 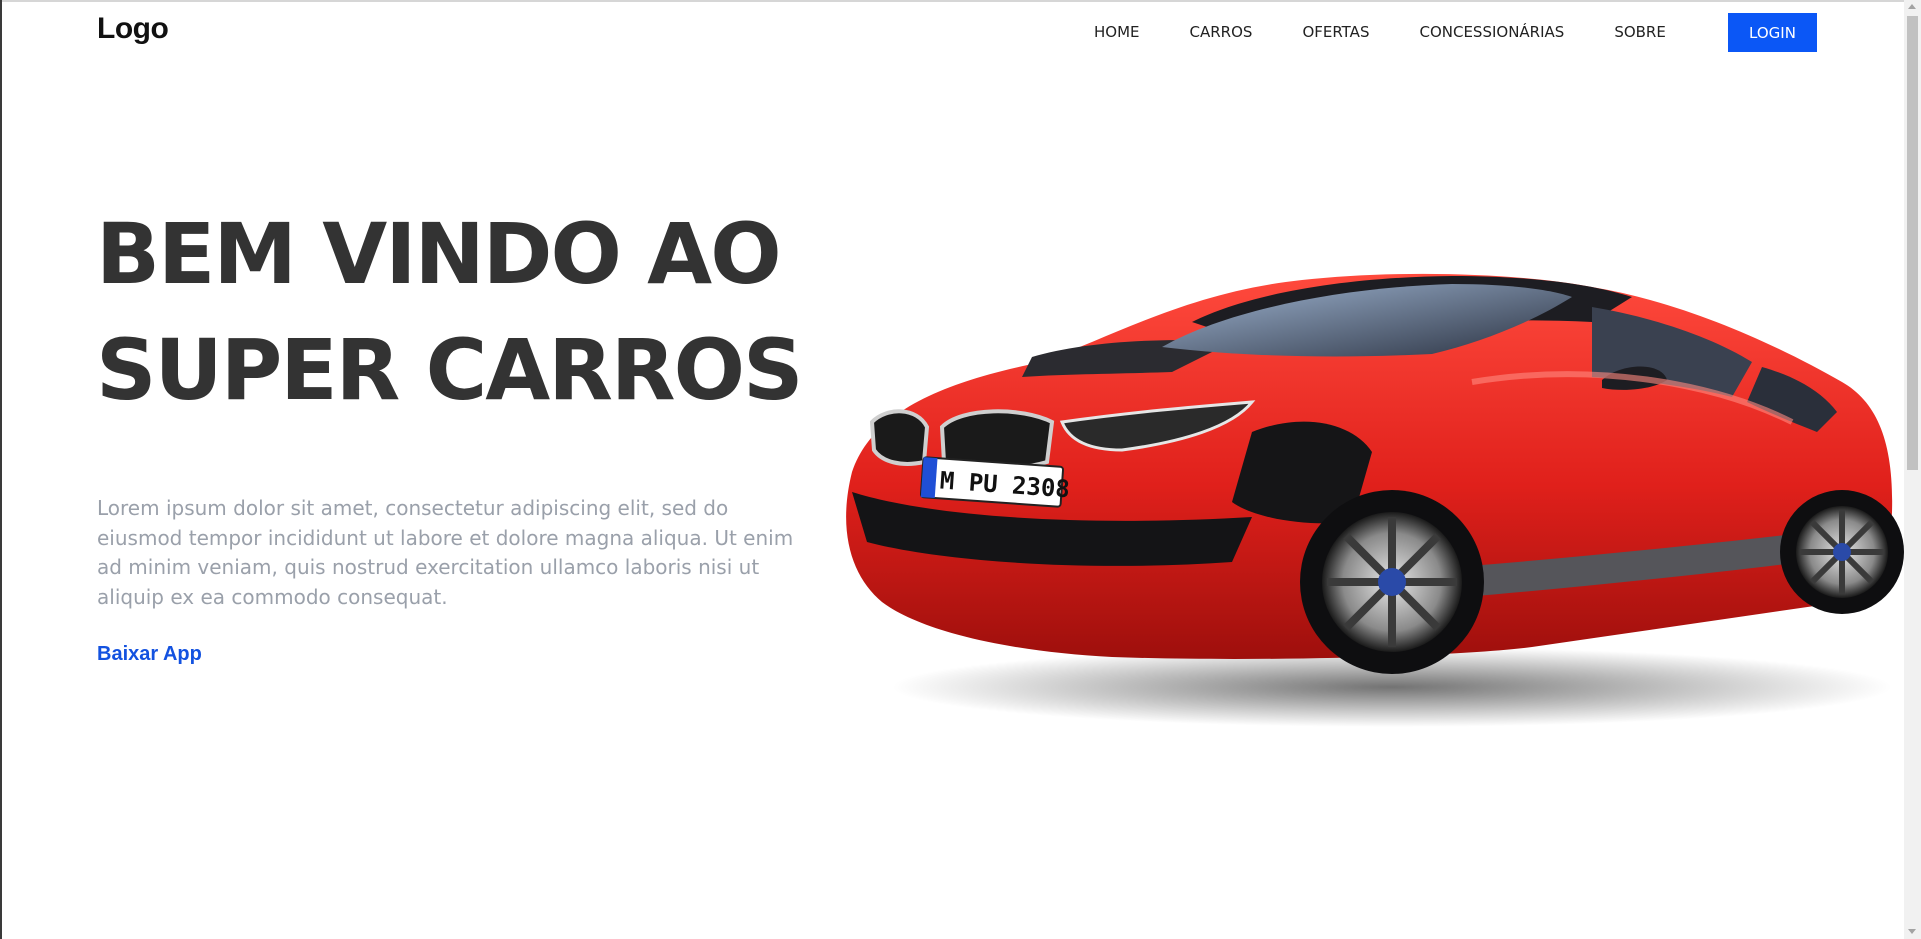 I want to click on vertical-scrollbar, so click(x=1912, y=469).